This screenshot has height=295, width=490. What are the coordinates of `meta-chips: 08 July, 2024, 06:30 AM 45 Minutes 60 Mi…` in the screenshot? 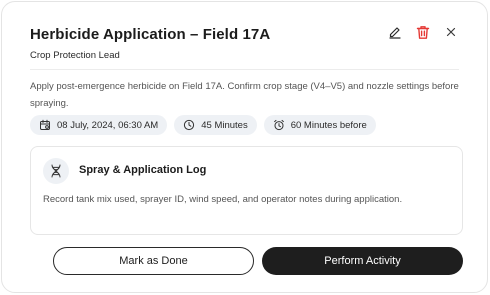 It's located at (203, 125).